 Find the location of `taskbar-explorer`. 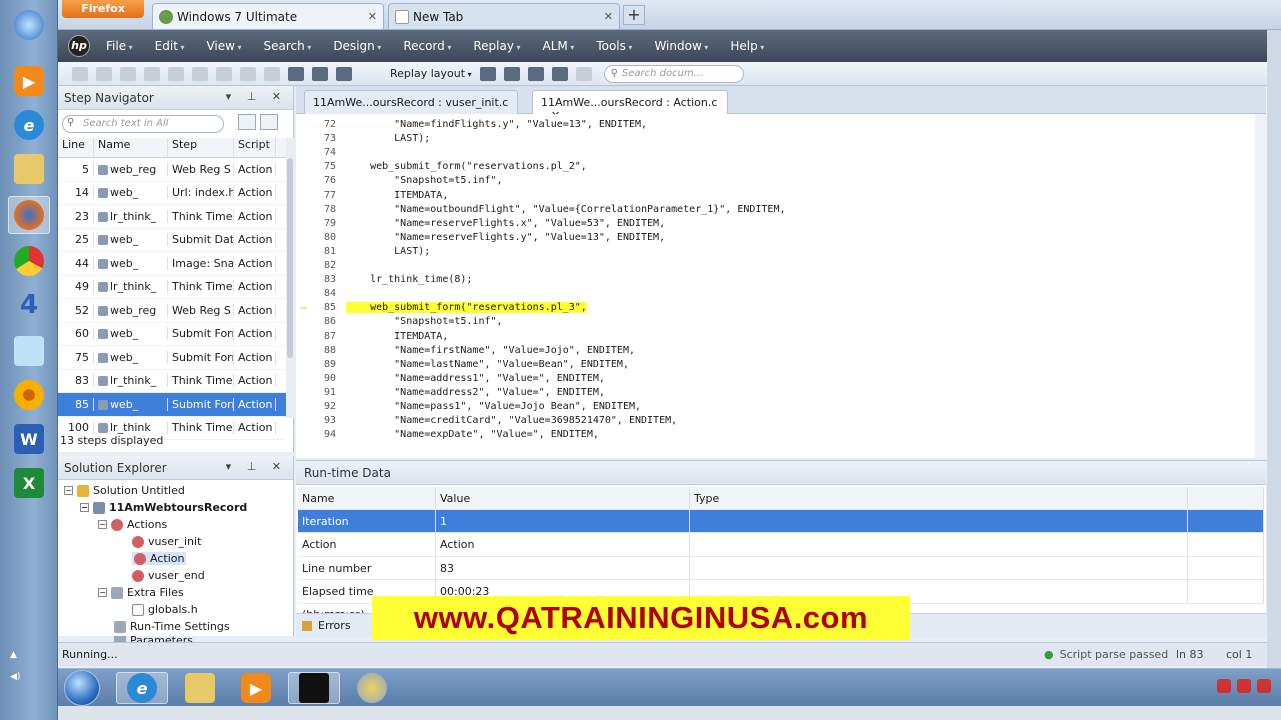

taskbar-explorer is located at coordinates (29, 169).